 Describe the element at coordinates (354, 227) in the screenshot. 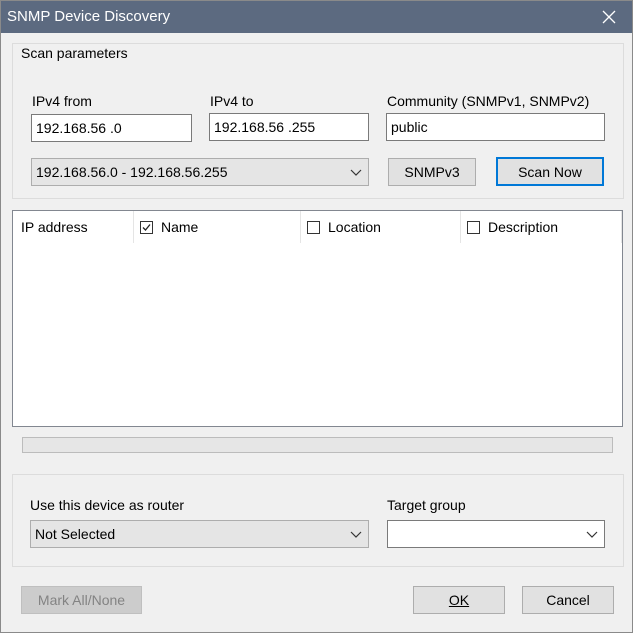

I see `column-label: Location` at that location.